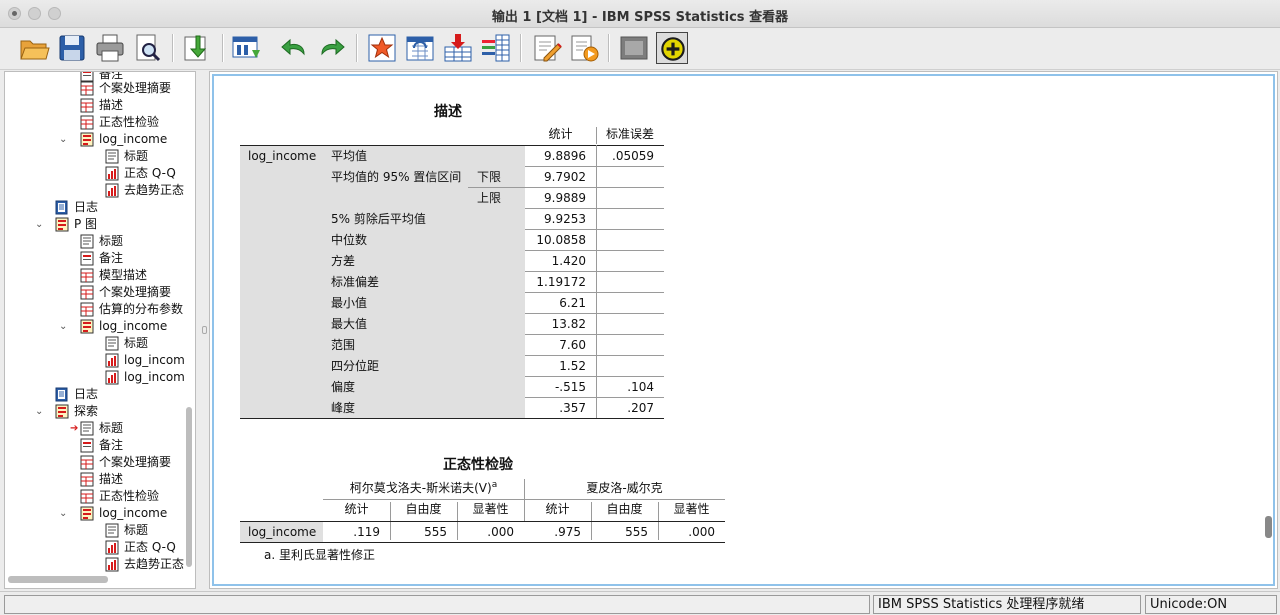 This screenshot has height=615, width=1280. Describe the element at coordinates (567, 532) in the screenshot. I see `normality-value: .975` at that location.